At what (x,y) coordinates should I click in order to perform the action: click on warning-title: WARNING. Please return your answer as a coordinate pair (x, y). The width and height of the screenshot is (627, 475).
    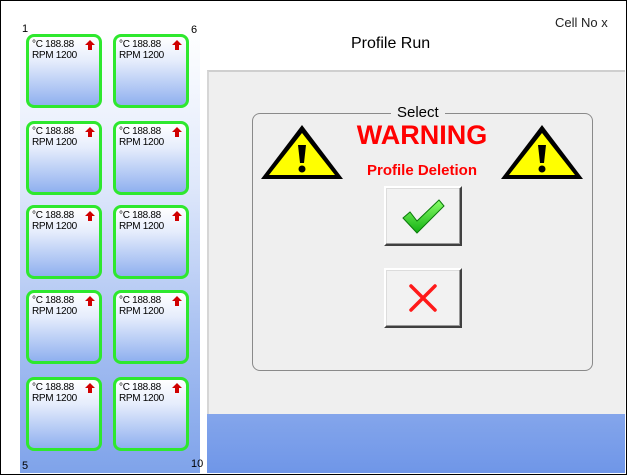
    Looking at the image, I should click on (422, 135).